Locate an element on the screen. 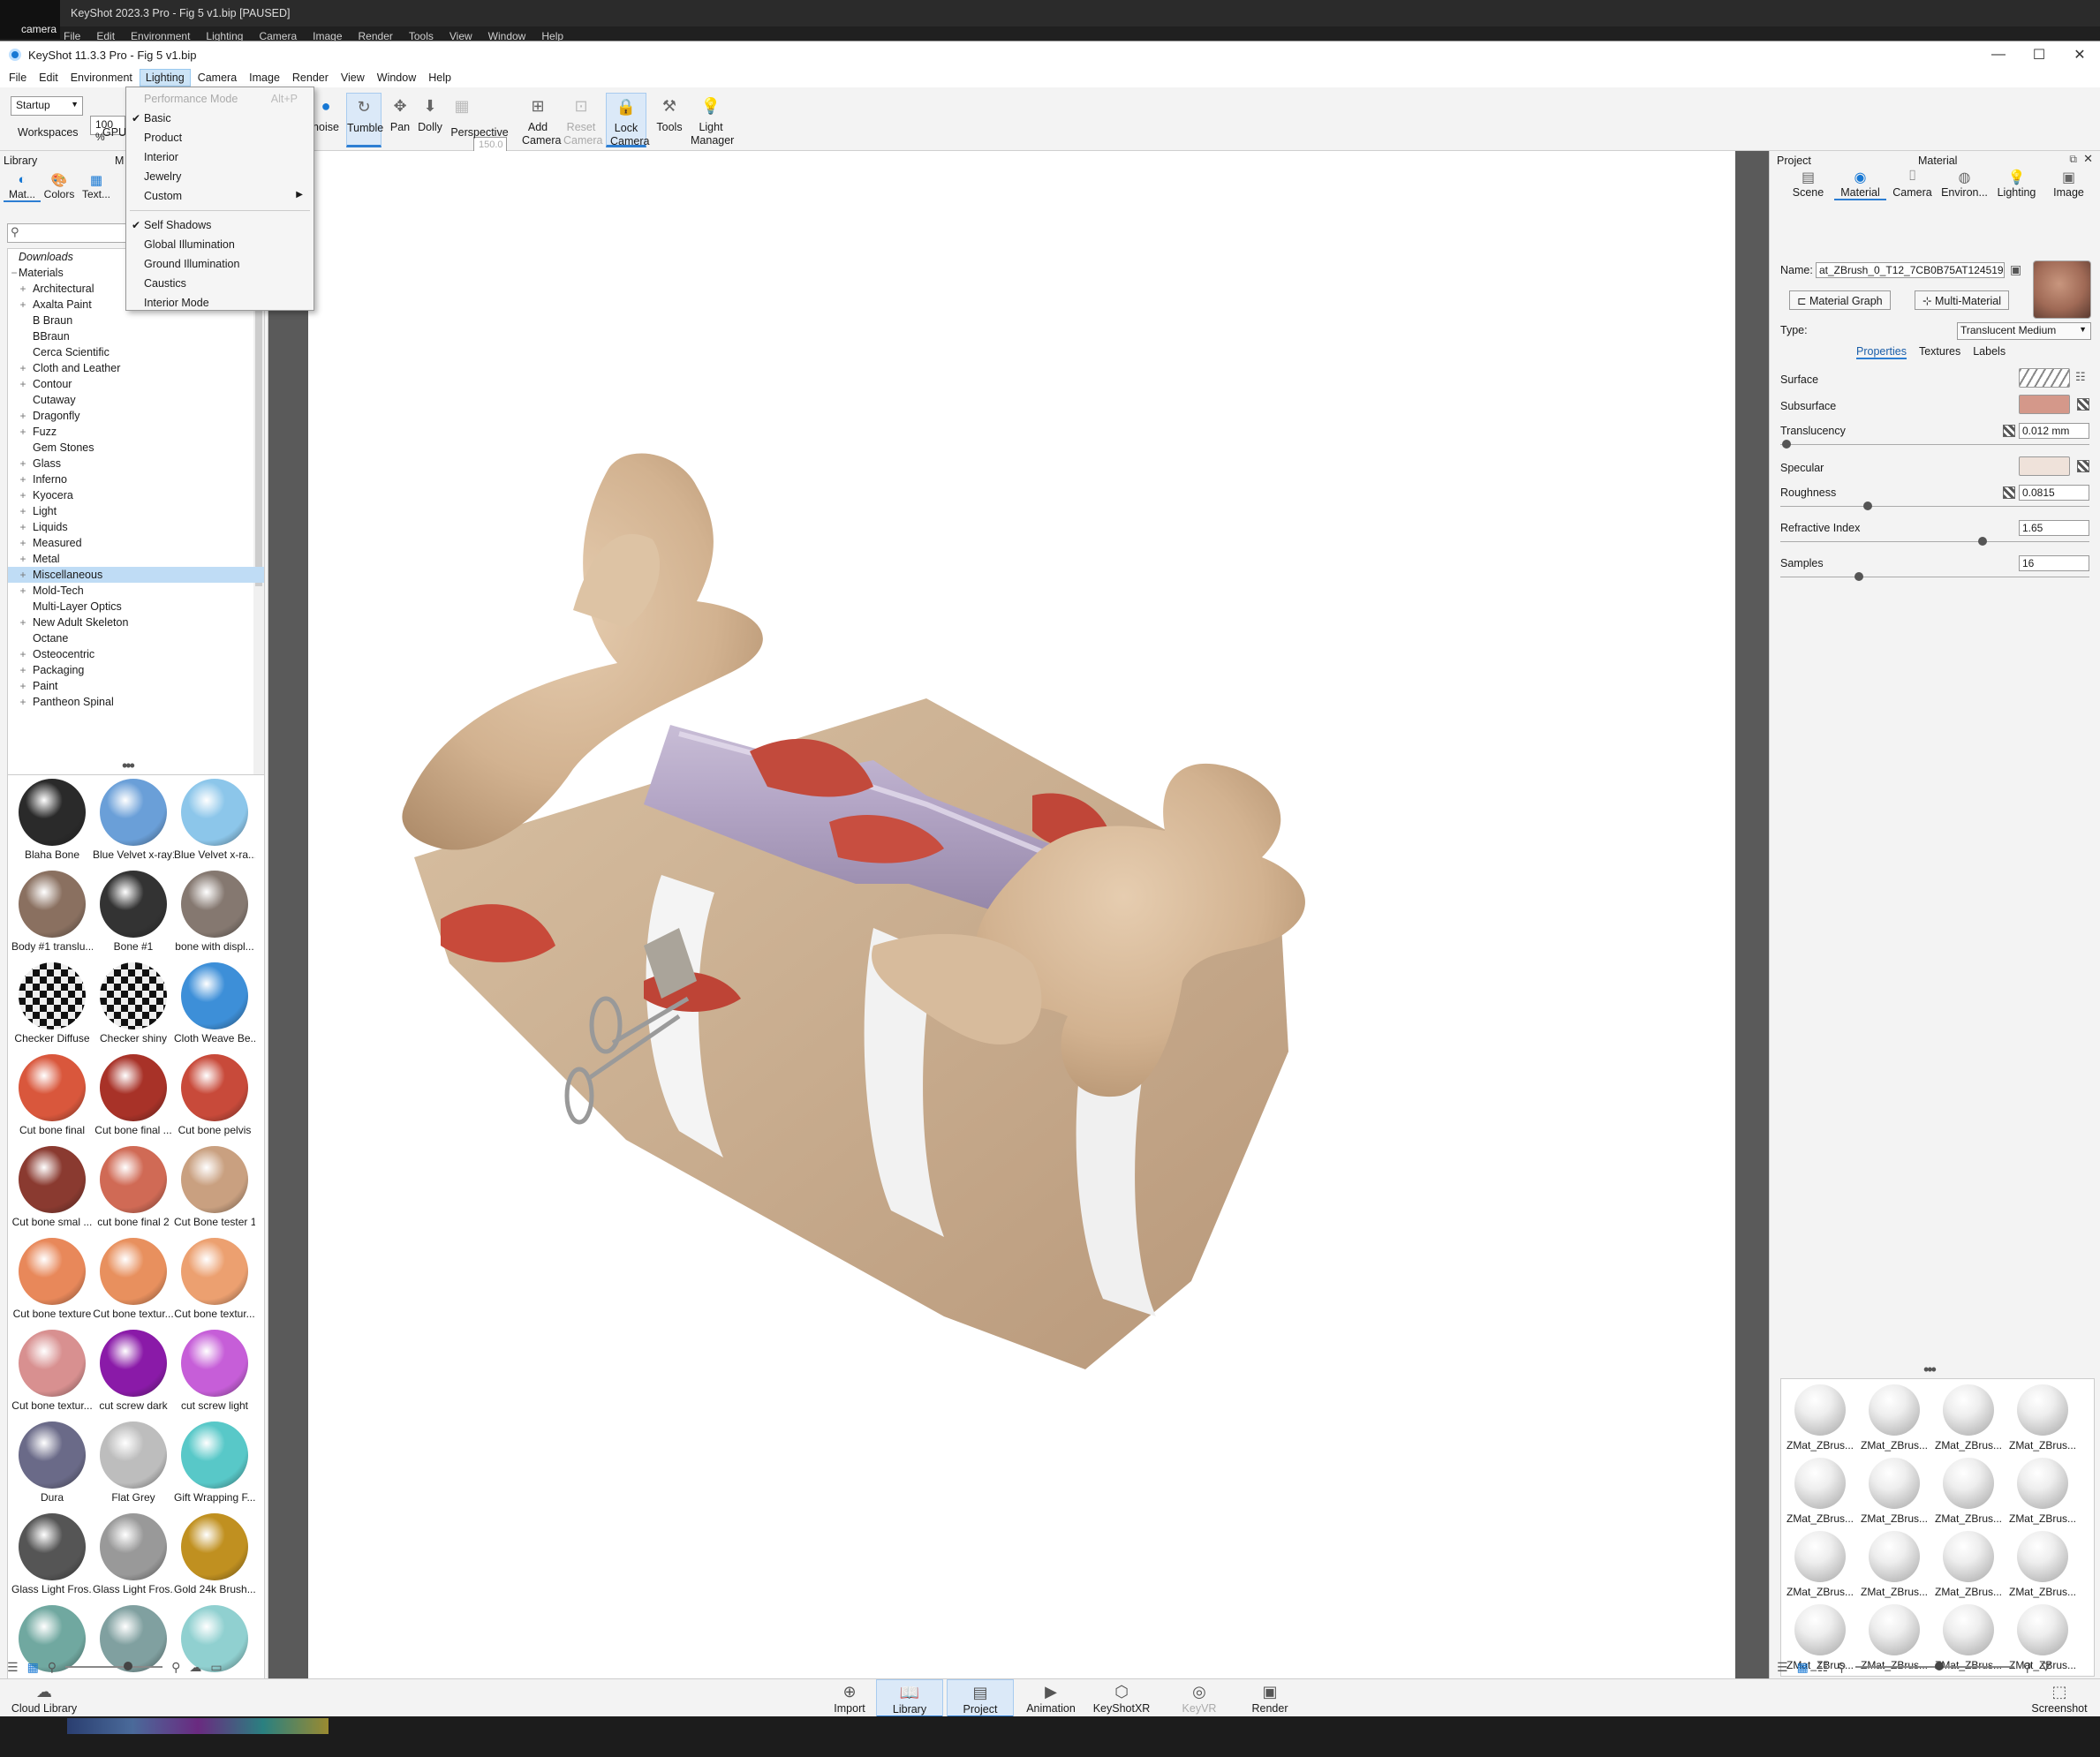 Image resolution: width=2100 pixels, height=1757 pixels. tree-item: + Fuzz is located at coordinates (136, 432).